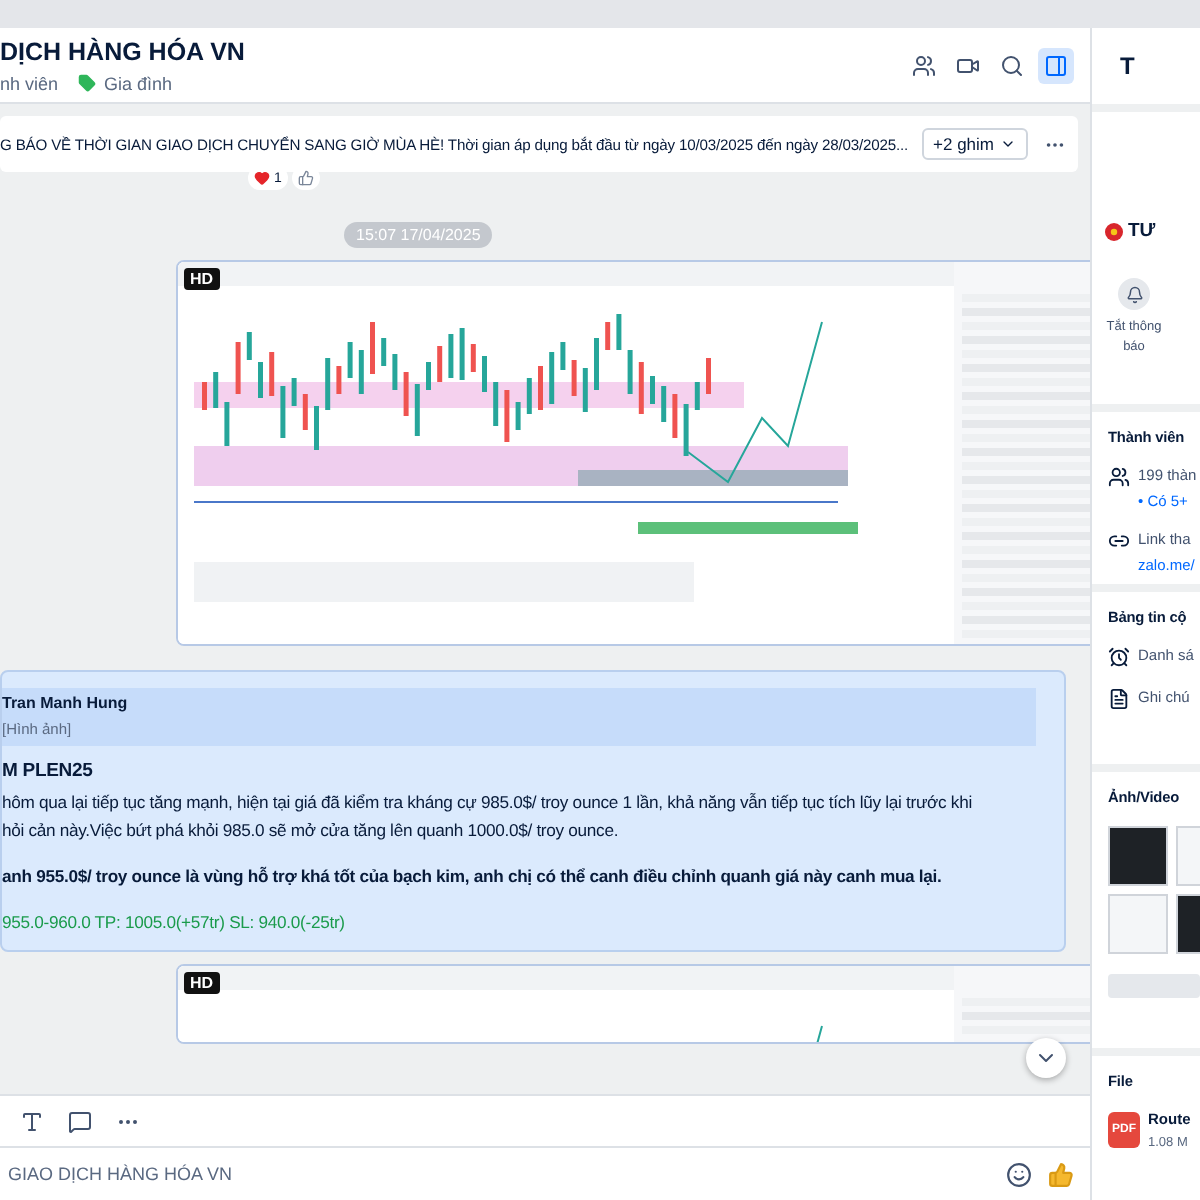 This screenshot has width=1200, height=1200. I want to click on member-count: nh viên, so click(29, 83).